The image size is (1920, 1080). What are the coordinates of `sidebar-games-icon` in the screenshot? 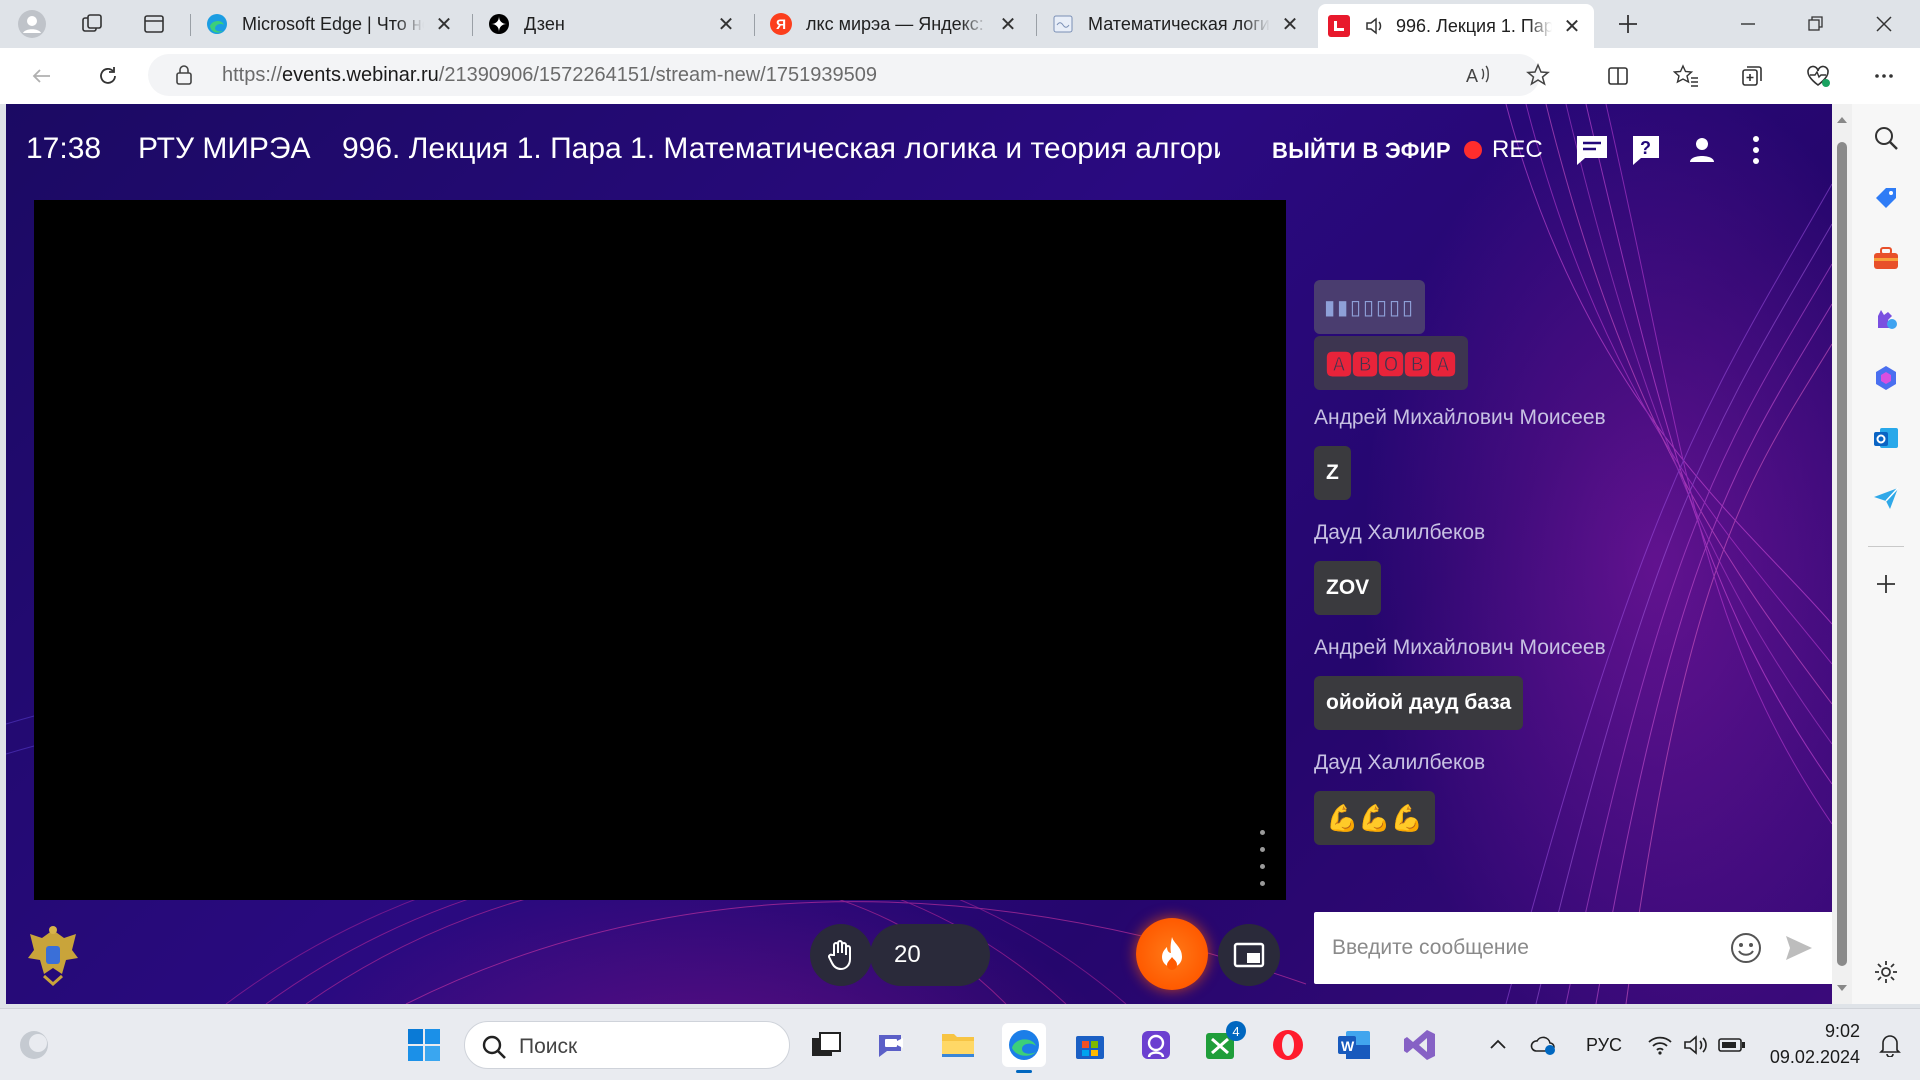 It's located at (1886, 318).